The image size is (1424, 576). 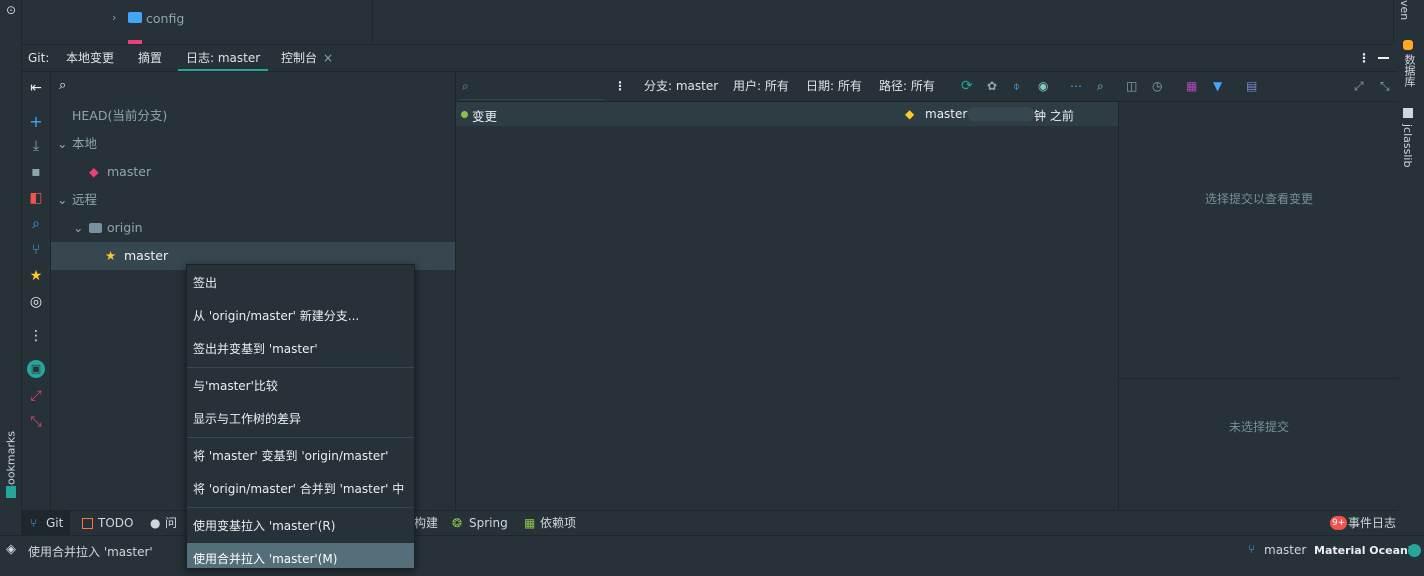 What do you see at coordinates (1043, 86) in the screenshot?
I see `eye-icon: ◉` at bounding box center [1043, 86].